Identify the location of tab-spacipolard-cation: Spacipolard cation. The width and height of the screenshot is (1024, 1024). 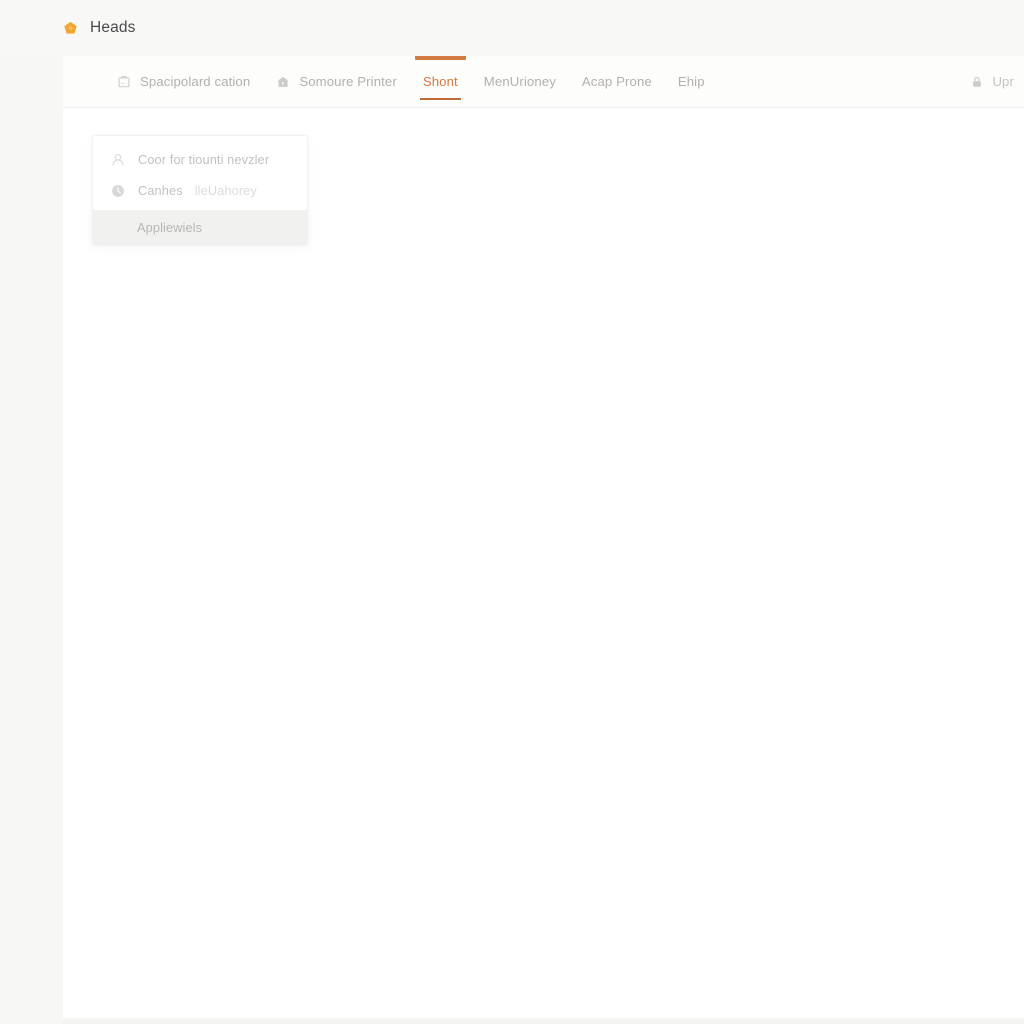
(183, 82).